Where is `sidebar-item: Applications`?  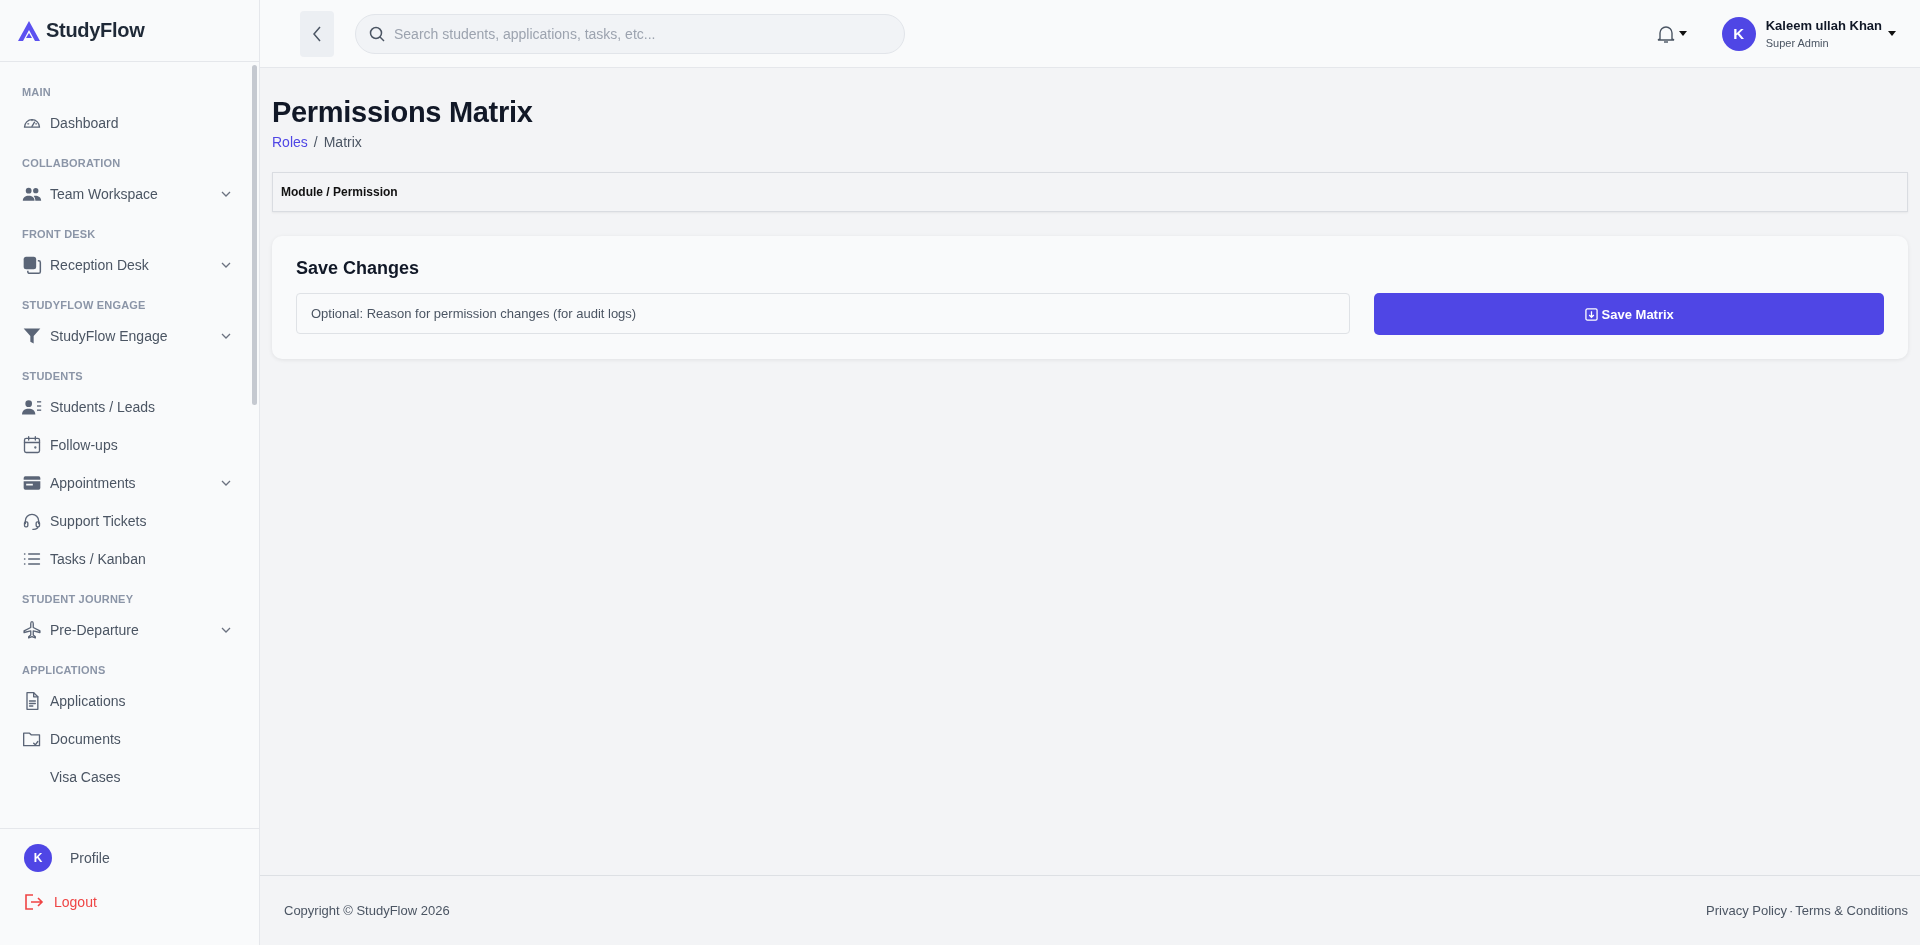 sidebar-item: Applications is located at coordinates (137, 701).